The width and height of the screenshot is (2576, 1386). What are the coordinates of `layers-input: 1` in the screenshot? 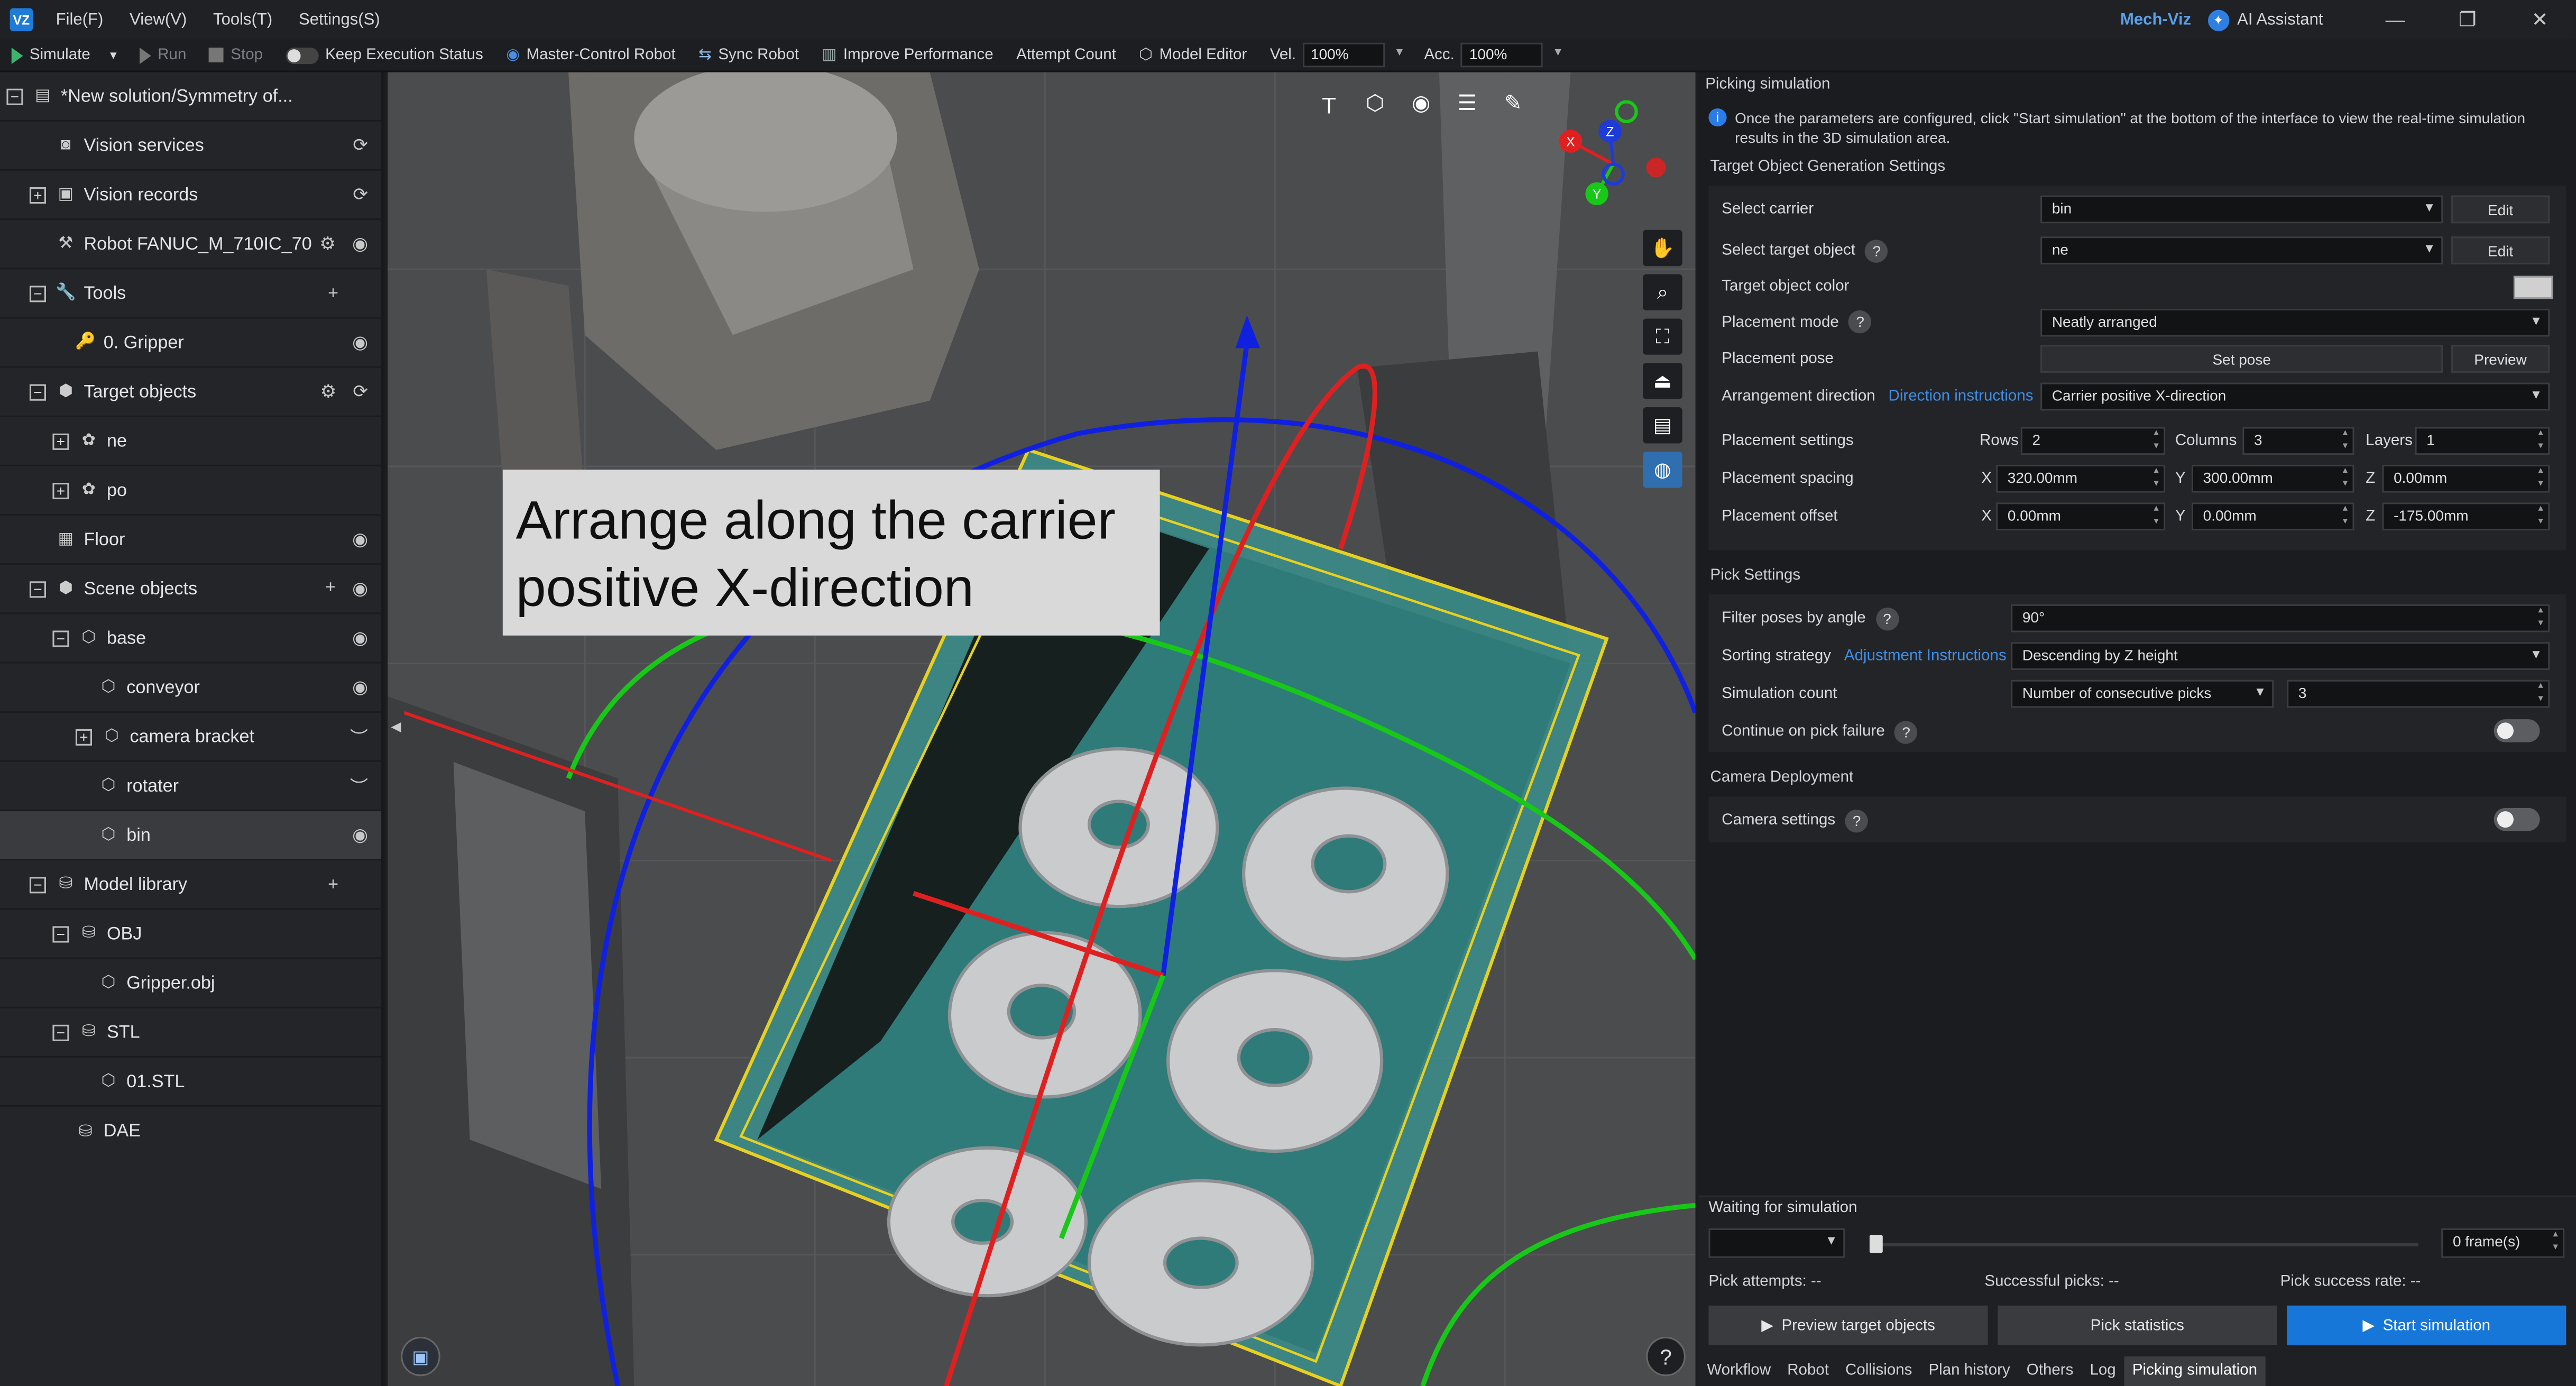 It's located at (2482, 441).